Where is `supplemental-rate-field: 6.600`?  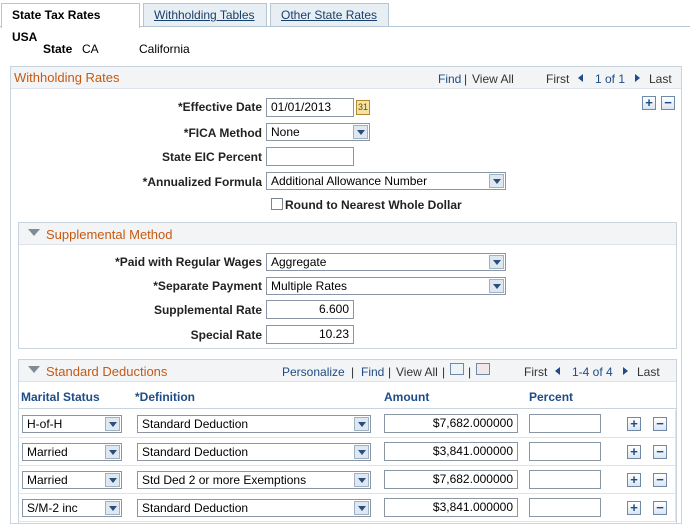
supplemental-rate-field: 6.600 is located at coordinates (310, 309).